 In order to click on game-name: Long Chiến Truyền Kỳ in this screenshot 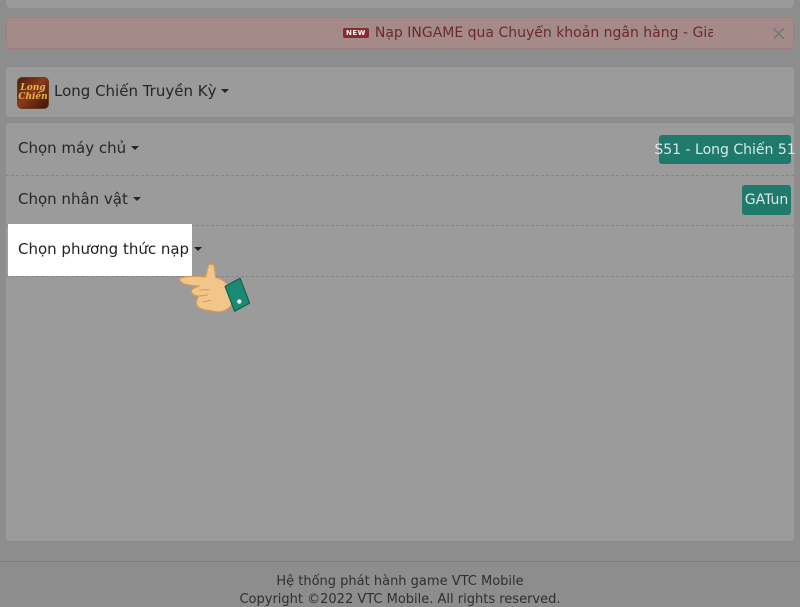, I will do `click(135, 91)`.